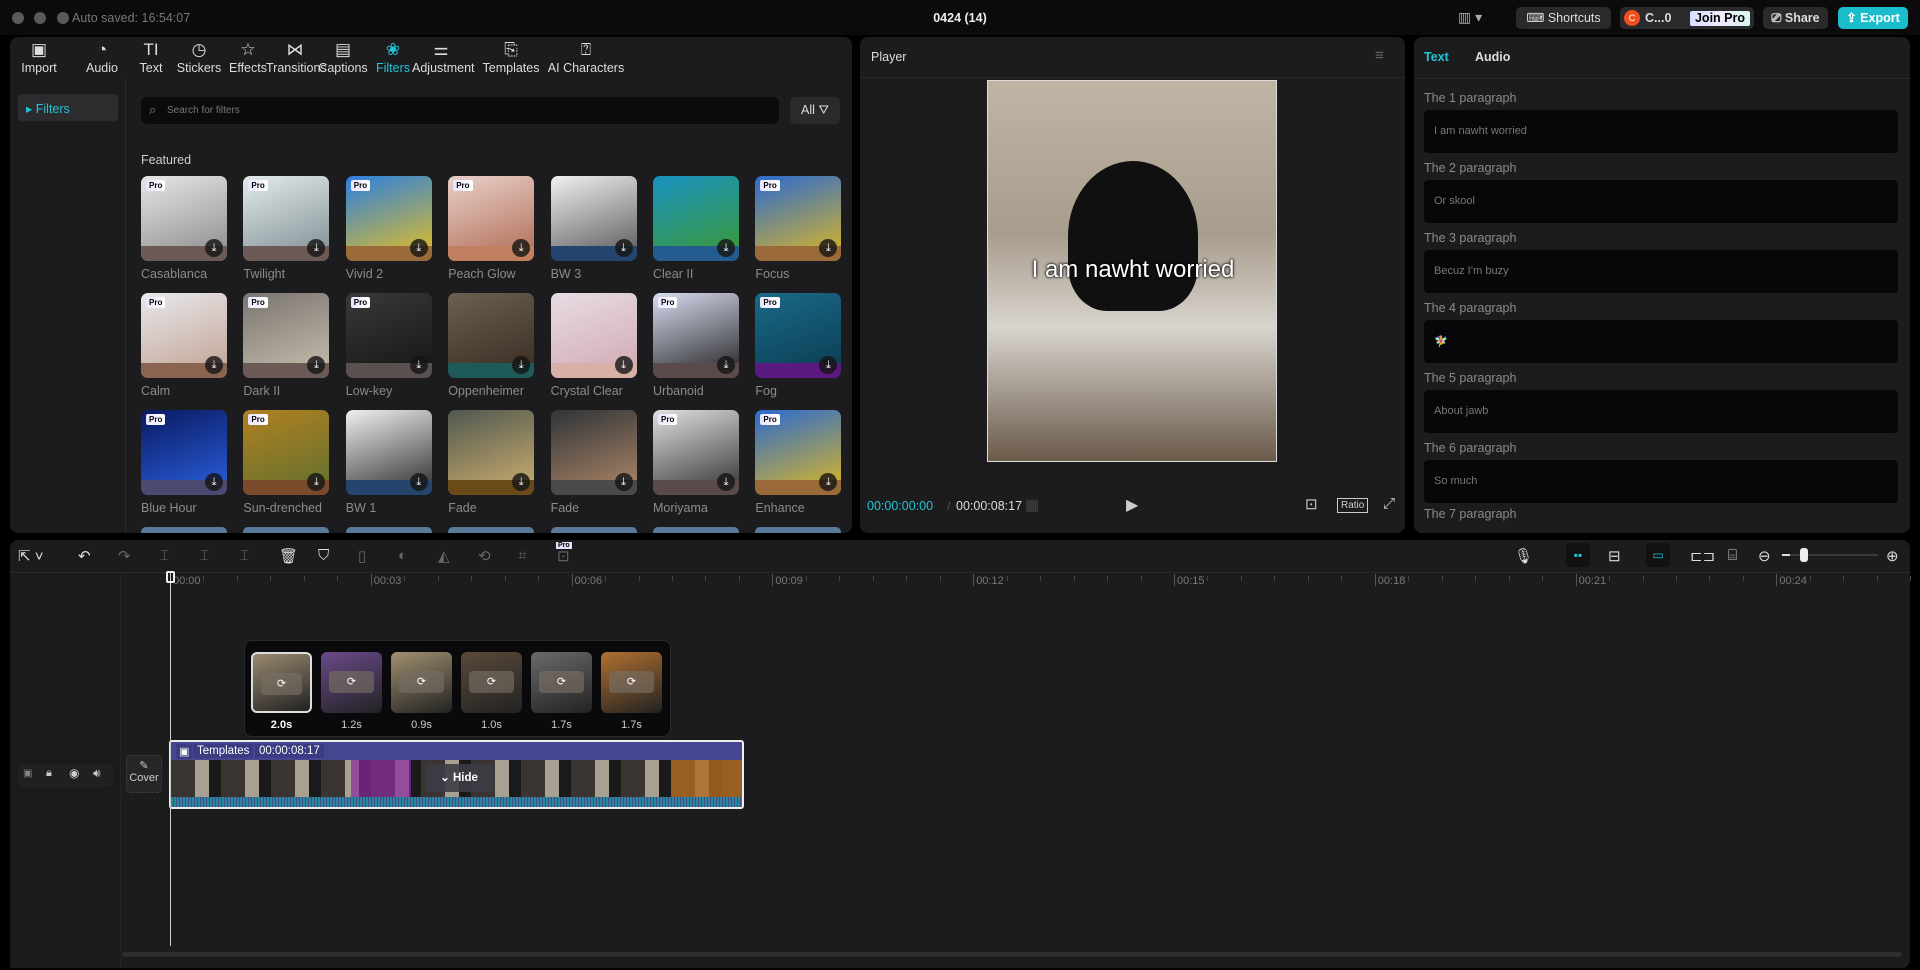 This screenshot has width=1920, height=970. Describe the element at coordinates (1732, 555) in the screenshot. I see `zoom-to-fit-icon: ⌸` at that location.